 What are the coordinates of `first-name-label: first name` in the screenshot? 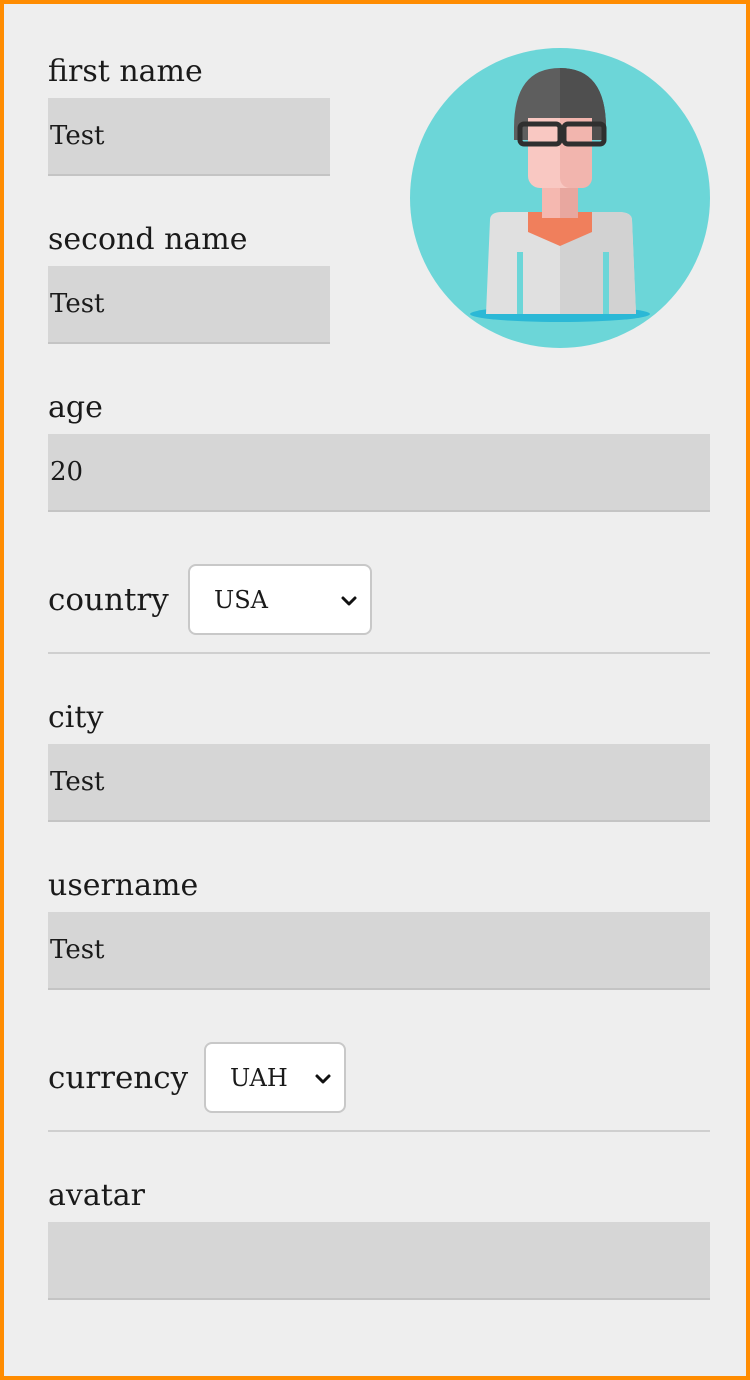 It's located at (125, 71).